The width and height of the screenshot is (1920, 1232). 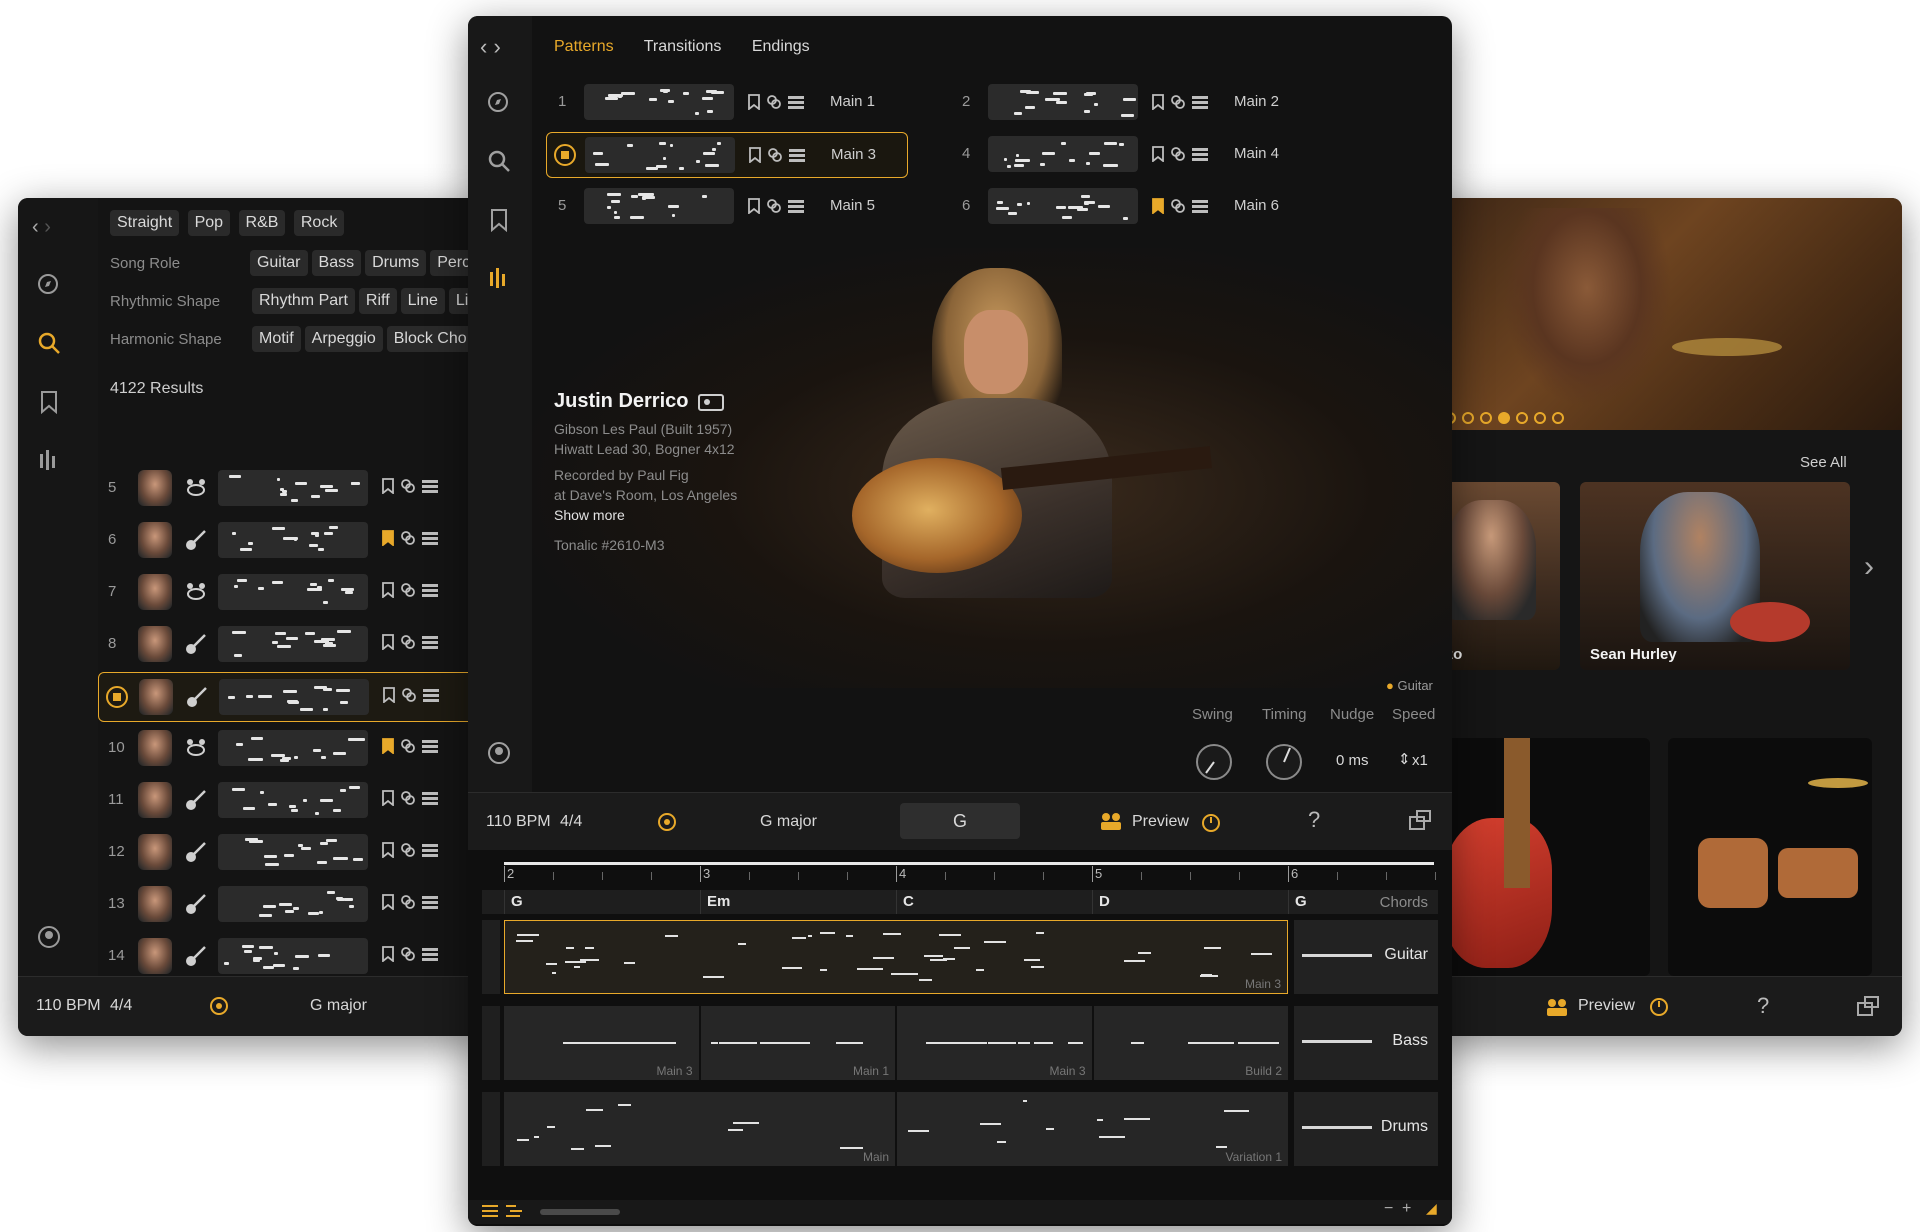 I want to click on track-segment: Main 1, so click(x=797, y=1043).